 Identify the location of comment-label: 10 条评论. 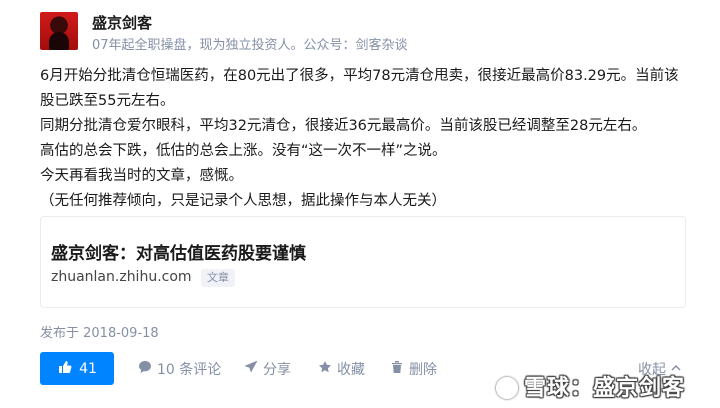
(189, 369).